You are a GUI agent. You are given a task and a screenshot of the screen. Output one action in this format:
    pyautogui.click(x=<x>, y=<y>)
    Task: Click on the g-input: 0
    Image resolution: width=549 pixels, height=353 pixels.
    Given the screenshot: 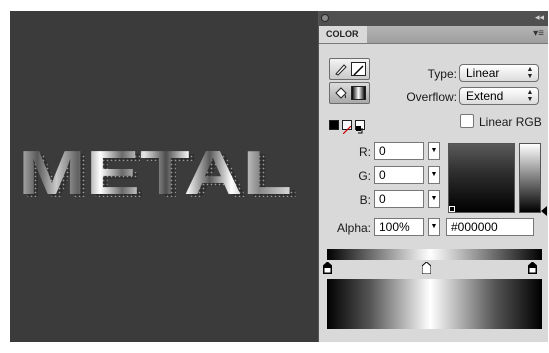 What is the action you would take?
    pyautogui.click(x=399, y=175)
    